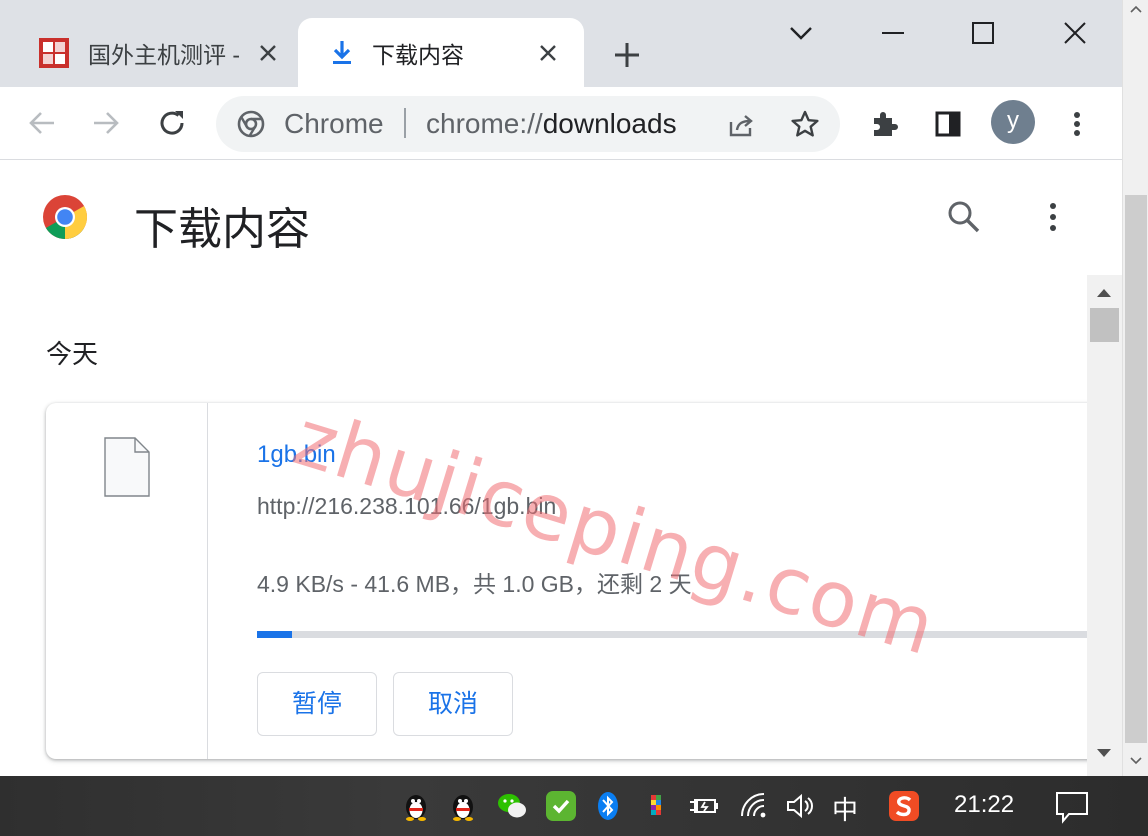 This screenshot has width=1148, height=836. What do you see at coordinates (884, 124) in the screenshot?
I see `extensions-puzzle-icon` at bounding box center [884, 124].